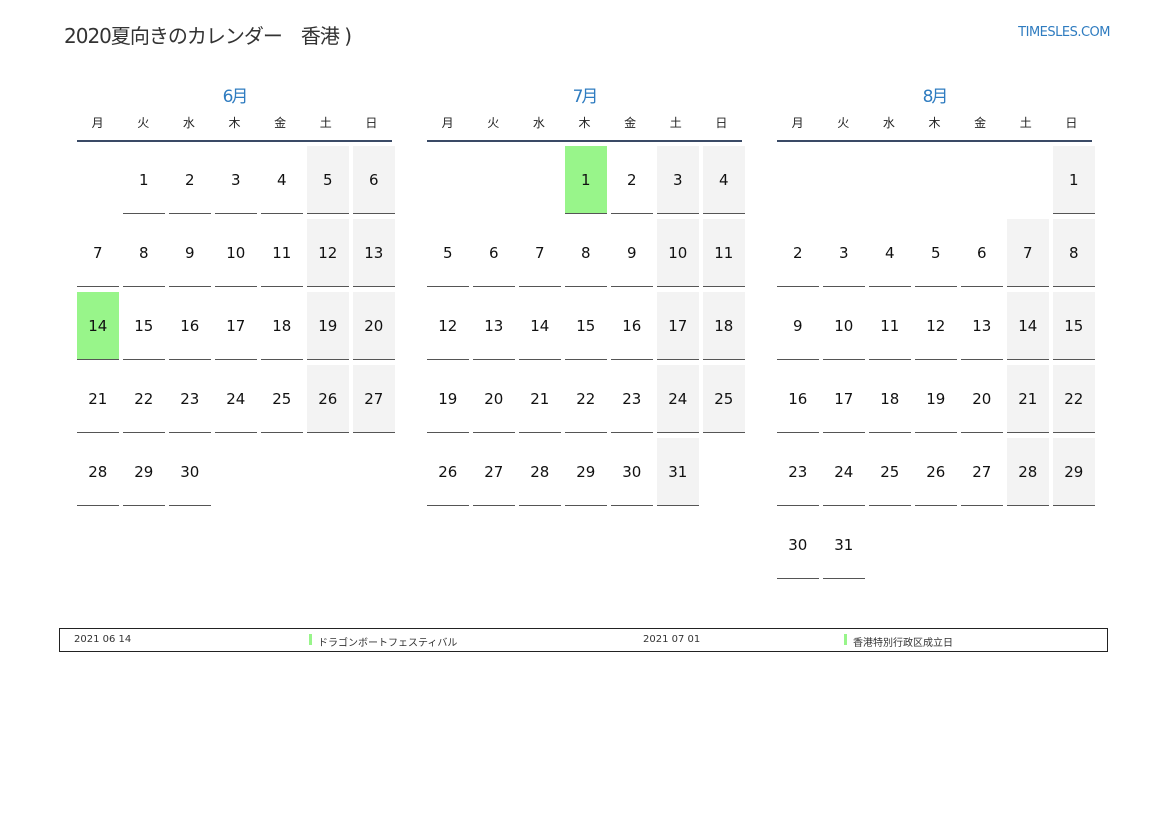 The width and height of the screenshot is (1169, 827). I want to click on brand-link: TIMESLES.COM, so click(1064, 32).